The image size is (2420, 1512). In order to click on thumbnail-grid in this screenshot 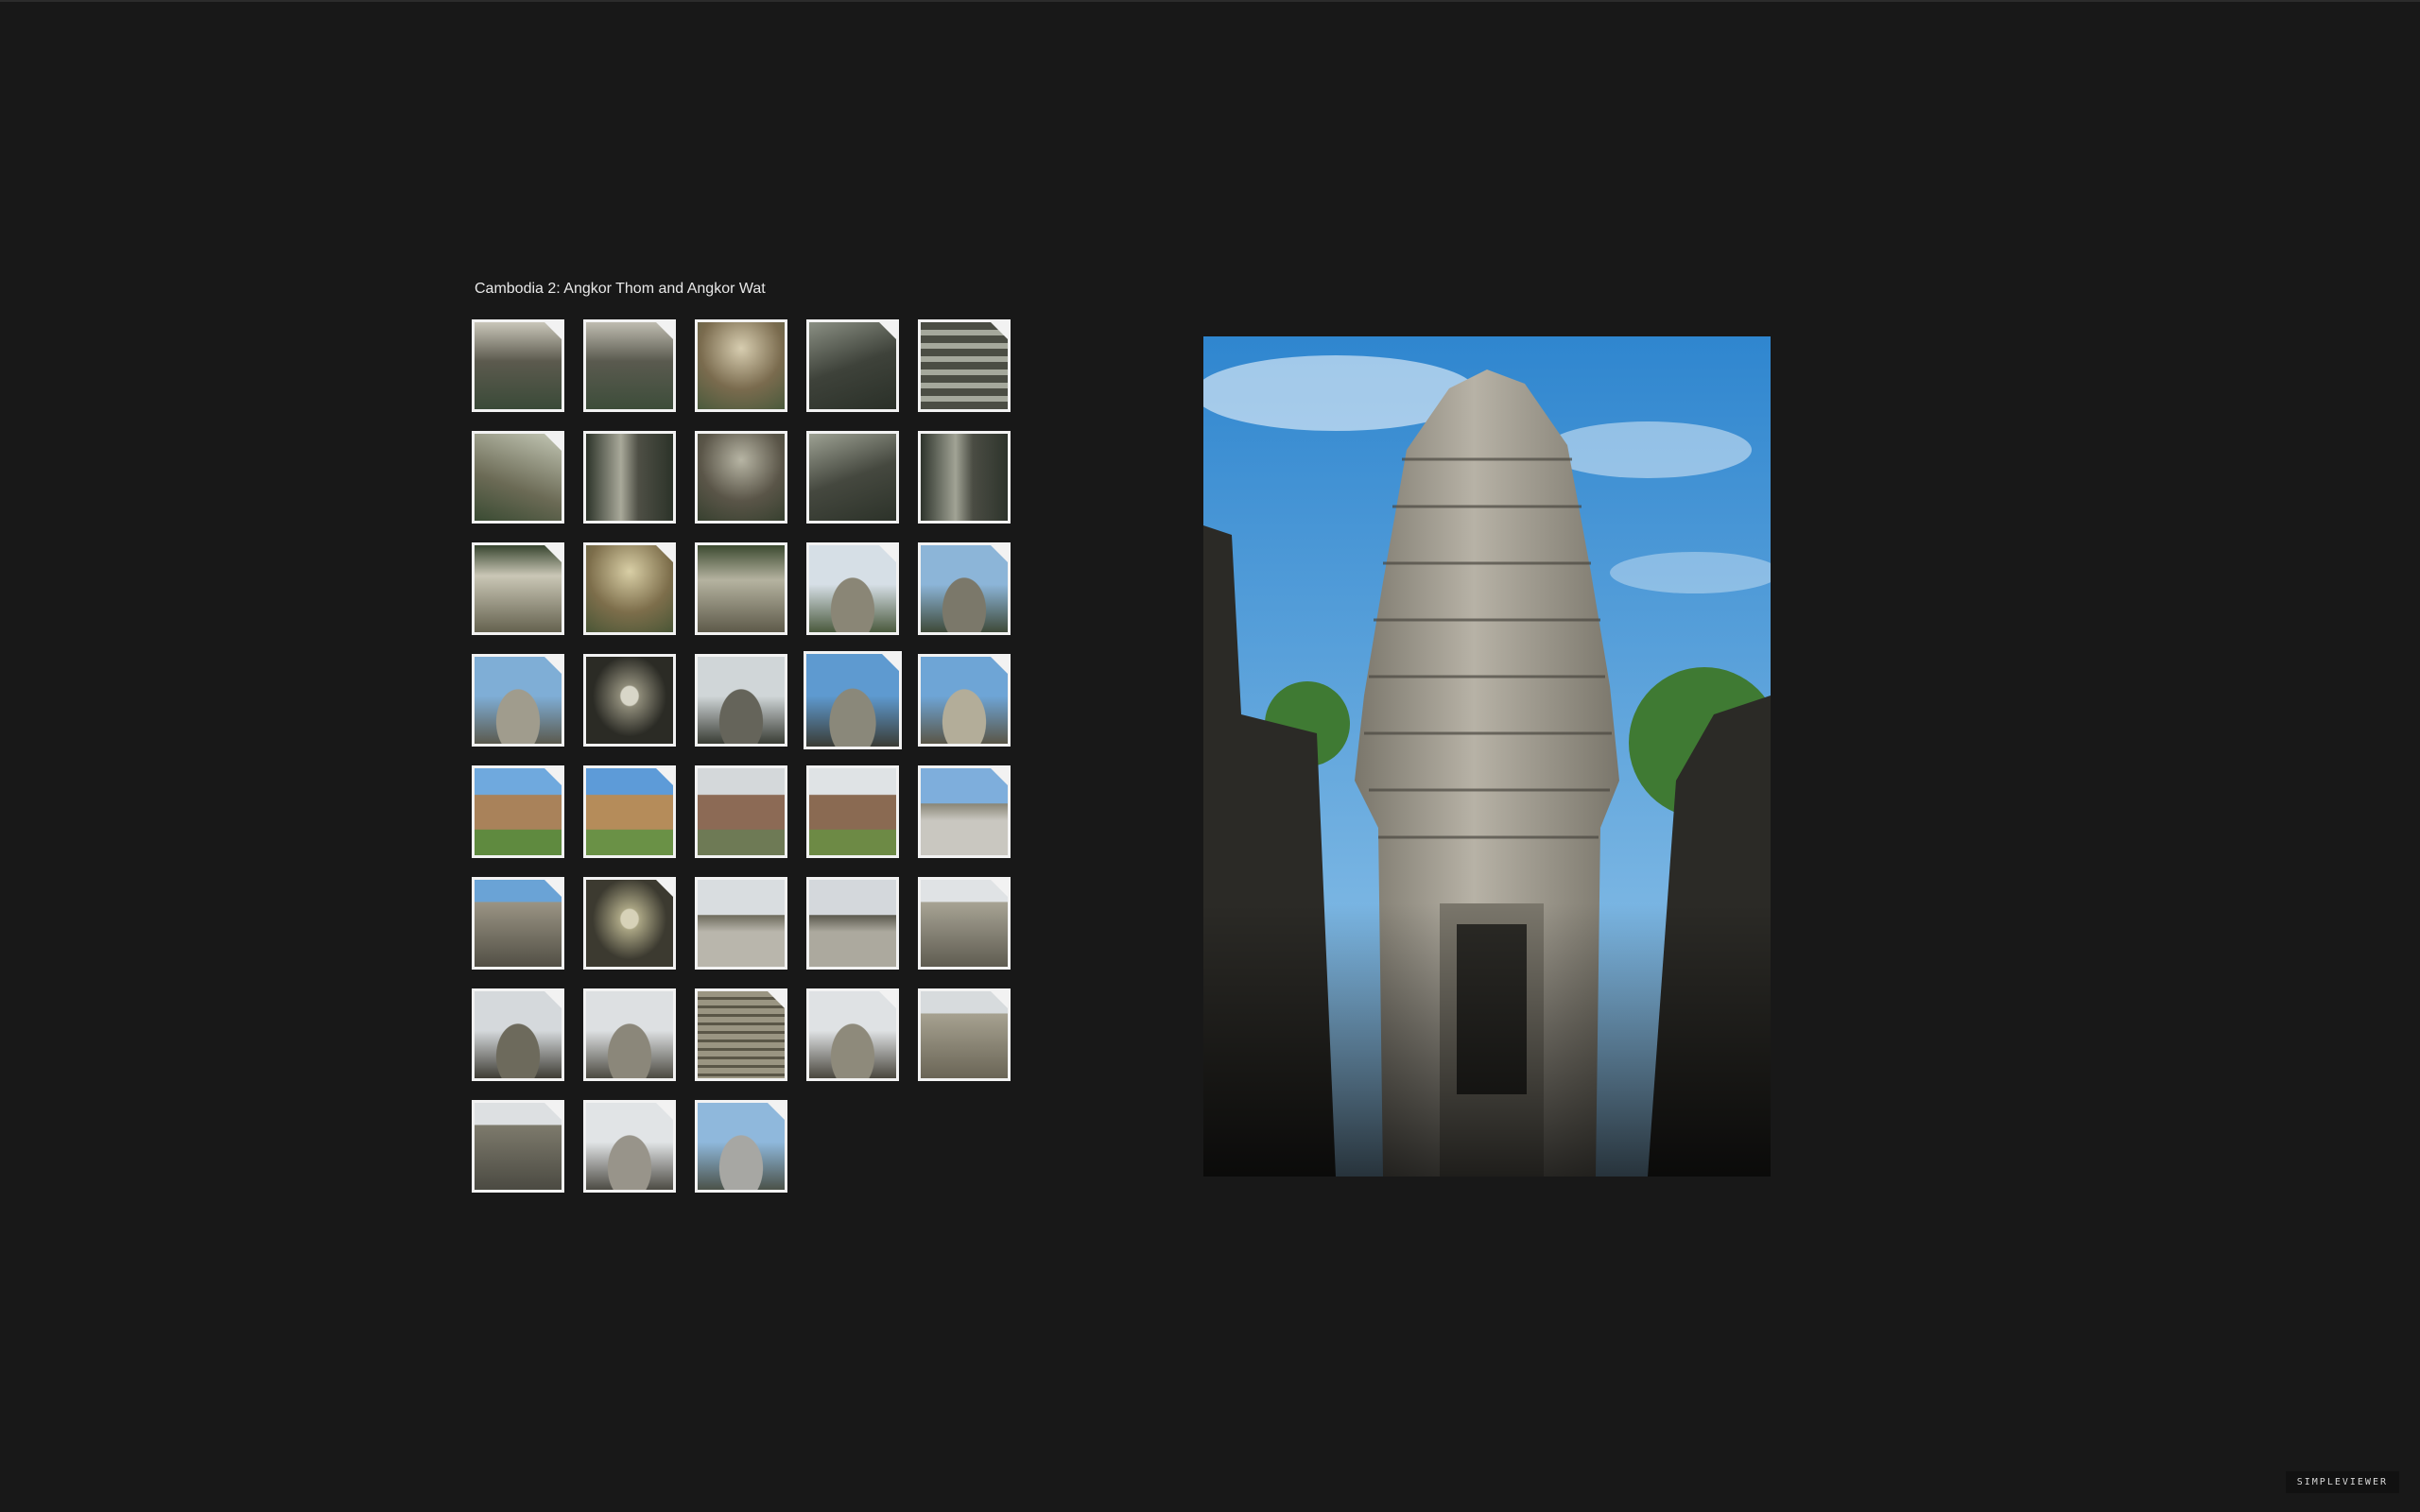, I will do `click(743, 756)`.